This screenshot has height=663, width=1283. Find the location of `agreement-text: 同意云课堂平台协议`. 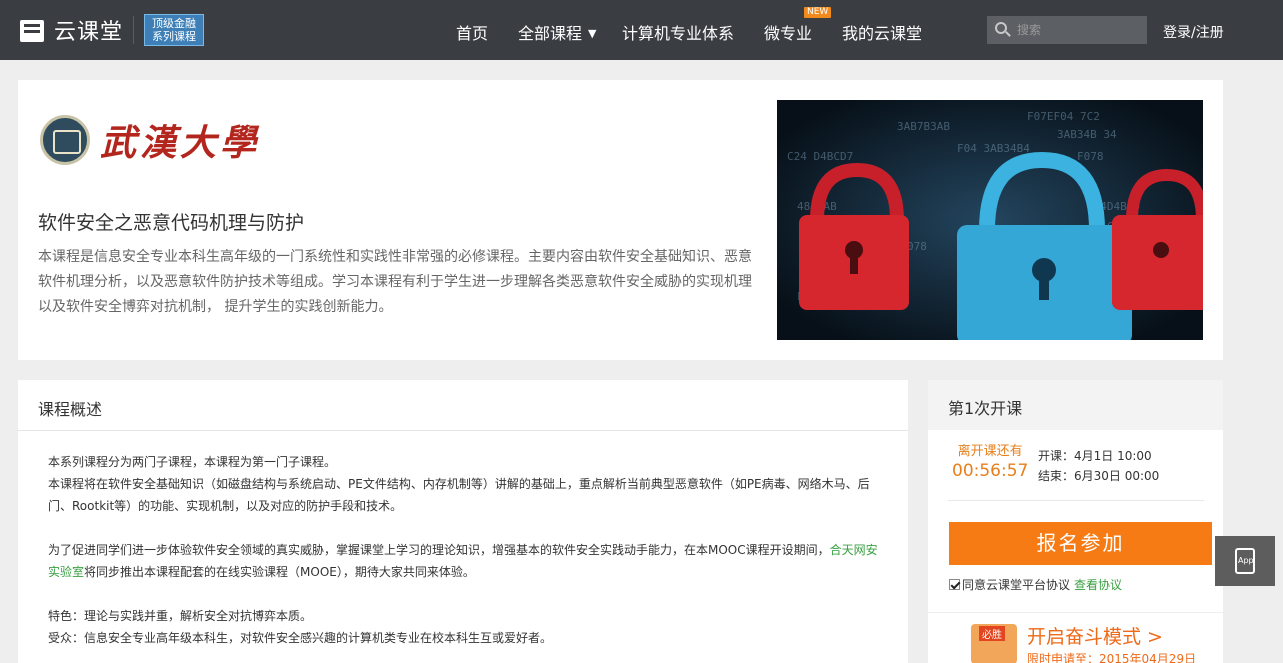

agreement-text: 同意云课堂平台协议 is located at coordinates (1016, 585).